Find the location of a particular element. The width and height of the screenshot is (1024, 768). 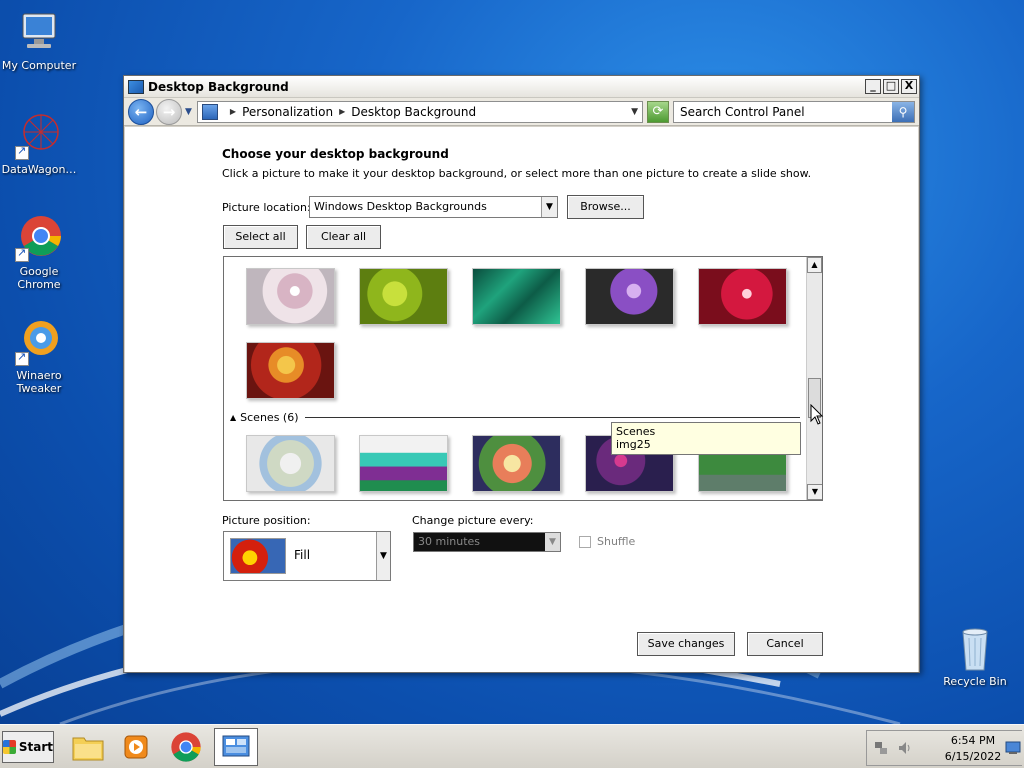

show-desktop-icon is located at coordinates (1013, 748).